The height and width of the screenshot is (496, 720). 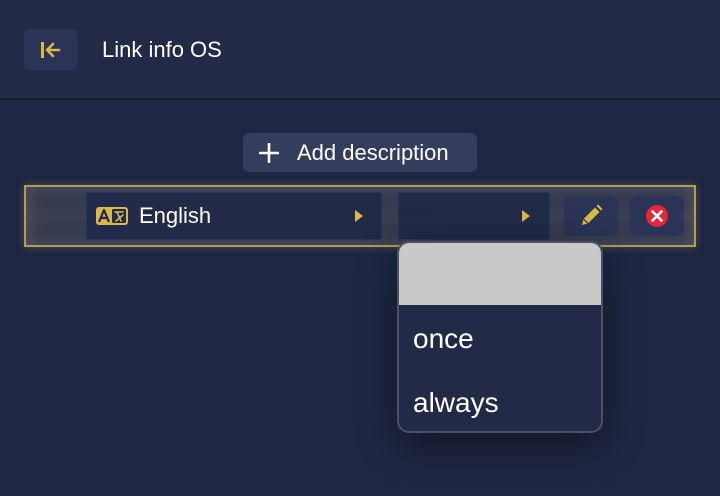 I want to click on frequency-dropdown-menu: once always, so click(x=500, y=337).